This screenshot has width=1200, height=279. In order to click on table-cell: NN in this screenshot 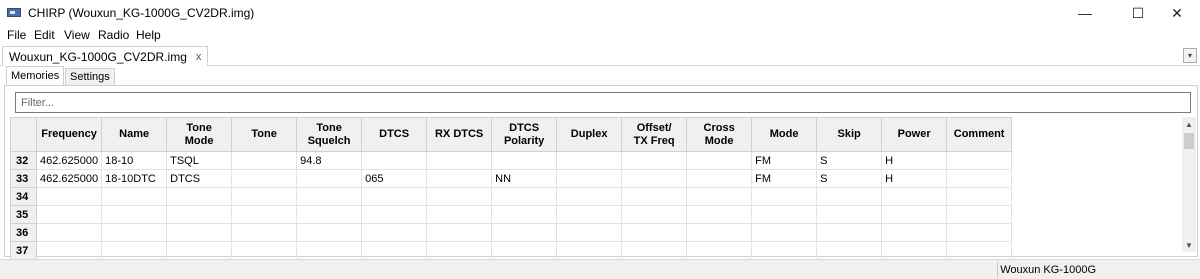, I will do `click(524, 178)`.